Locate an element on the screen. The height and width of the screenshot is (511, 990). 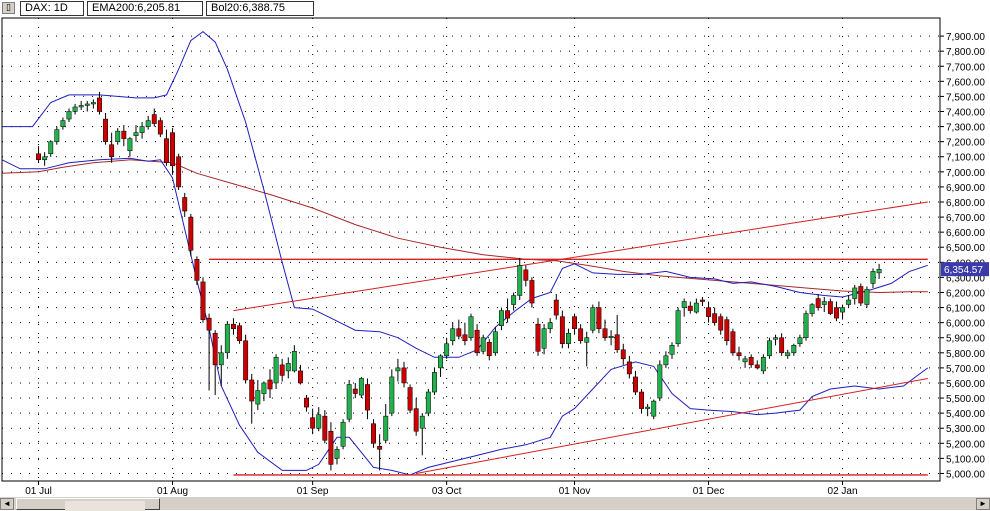
y-tick-label: 7,100.00 is located at coordinates (965, 158).